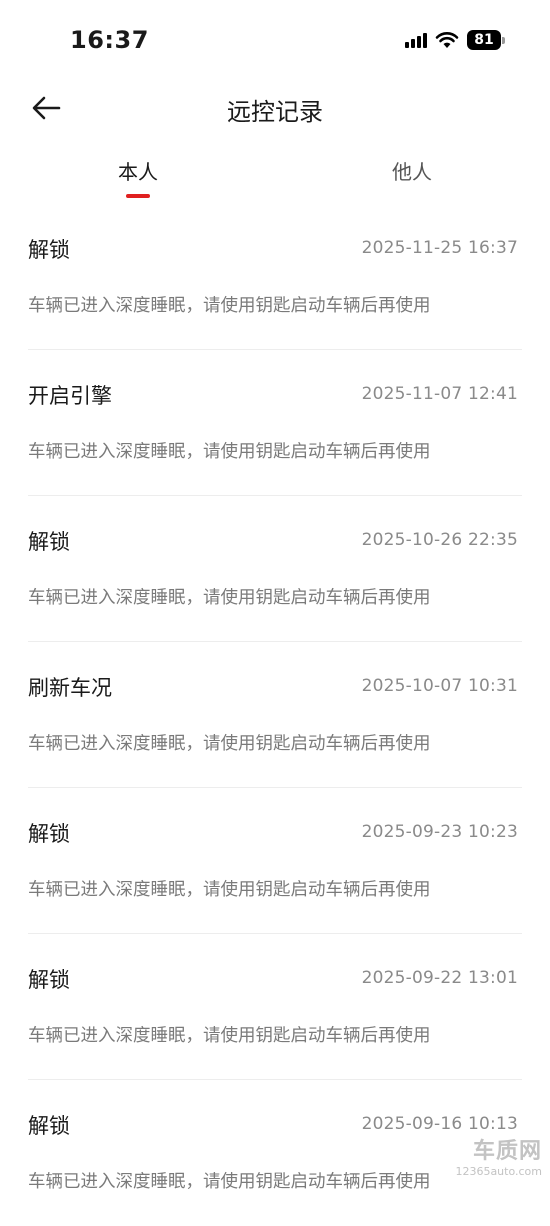 Image resolution: width=550 pixels, height=1226 pixels. What do you see at coordinates (440, 1124) in the screenshot?
I see `record-time: 2025-09-16 10:13` at bounding box center [440, 1124].